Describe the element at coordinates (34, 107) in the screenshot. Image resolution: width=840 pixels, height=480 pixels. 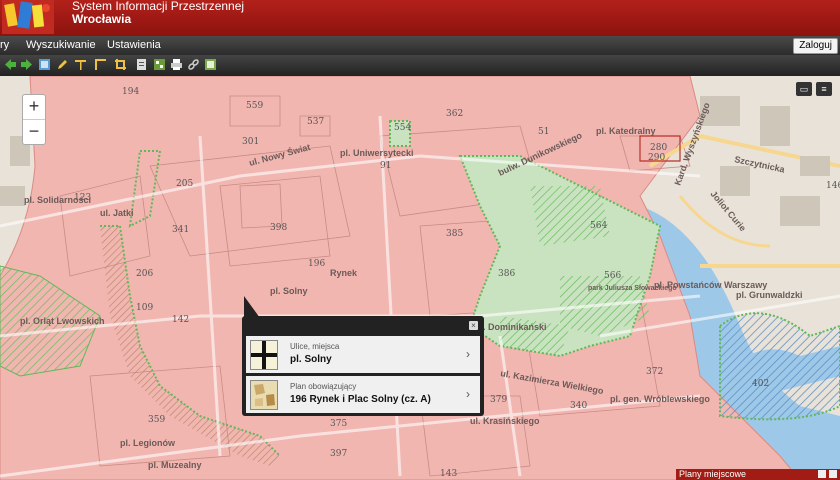
I see `zoom-in-button: +` at that location.